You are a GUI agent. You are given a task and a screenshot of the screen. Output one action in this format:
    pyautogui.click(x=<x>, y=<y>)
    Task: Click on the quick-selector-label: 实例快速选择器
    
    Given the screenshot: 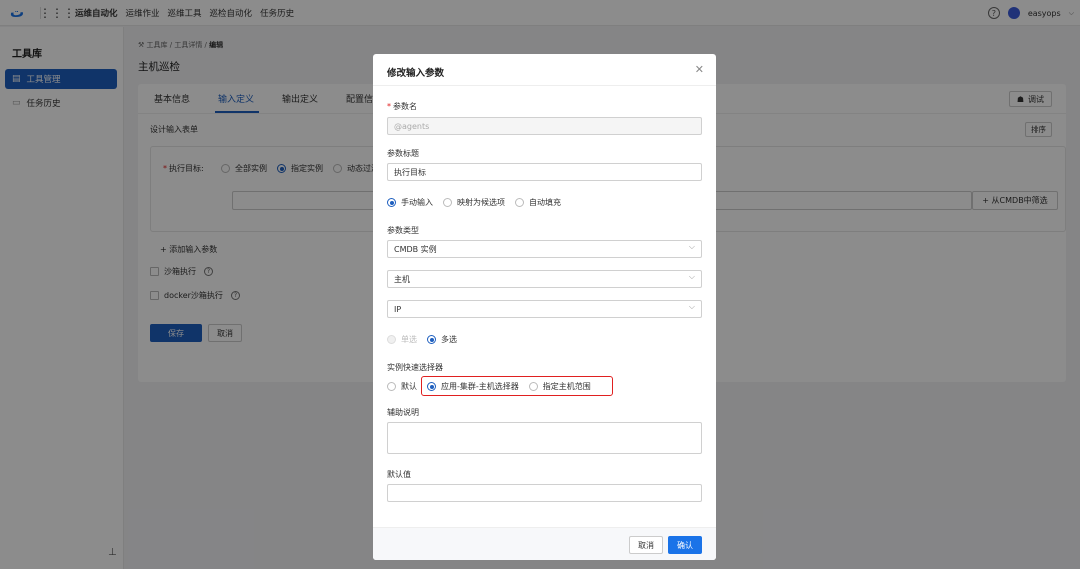 What is the action you would take?
    pyautogui.click(x=415, y=367)
    